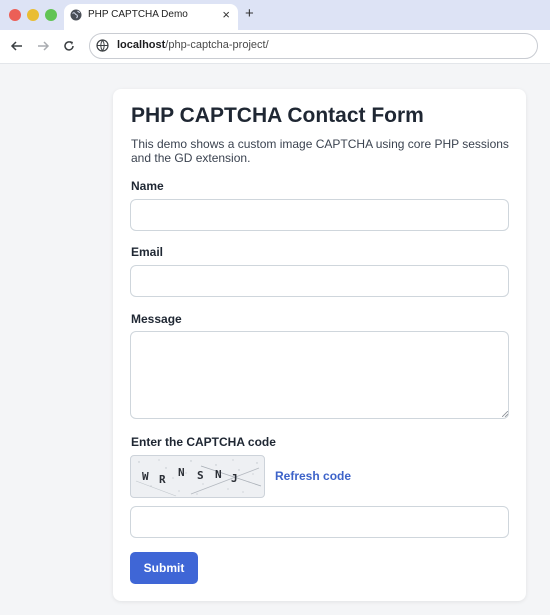 Image resolution: width=550 pixels, height=615 pixels. Describe the element at coordinates (147, 252) in the screenshot. I see `email-label: Email` at that location.